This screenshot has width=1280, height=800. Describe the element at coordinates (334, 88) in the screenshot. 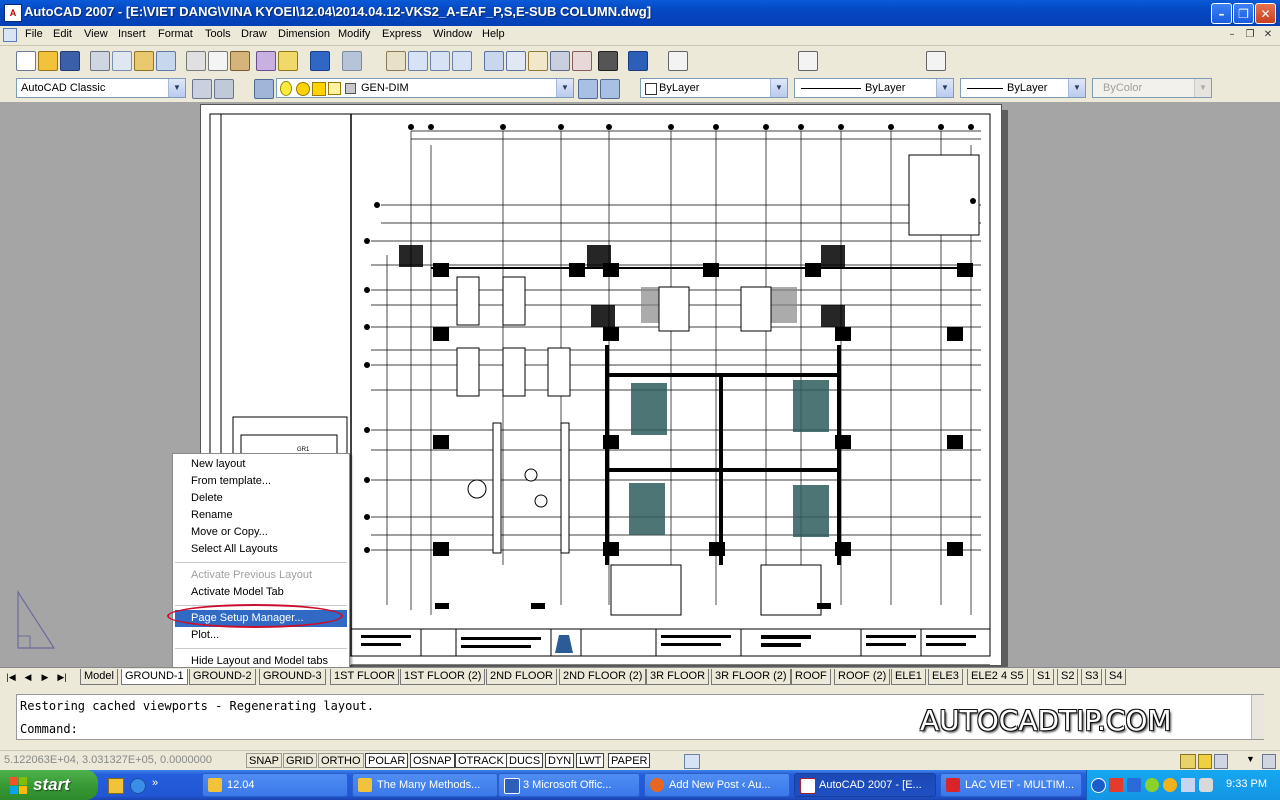

I see `layer-unlock-icon` at that location.